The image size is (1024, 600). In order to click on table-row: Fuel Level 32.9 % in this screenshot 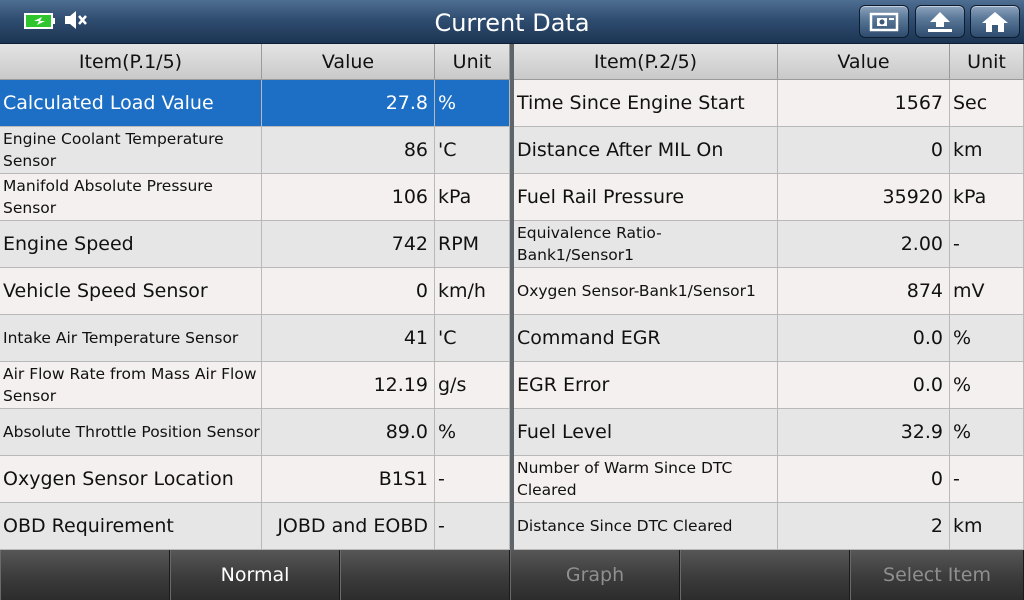, I will do `click(769, 432)`.